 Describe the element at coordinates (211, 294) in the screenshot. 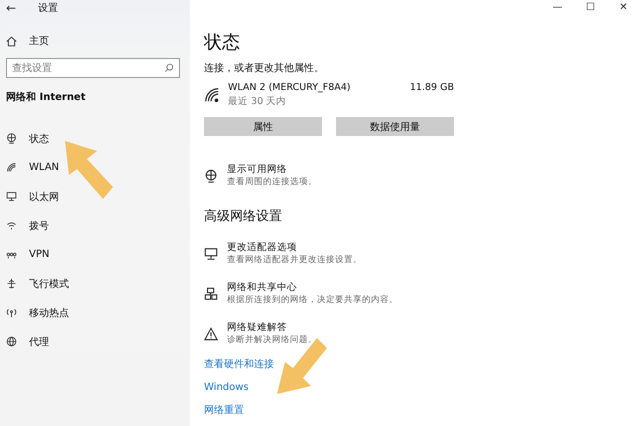

I see `network-icon` at that location.